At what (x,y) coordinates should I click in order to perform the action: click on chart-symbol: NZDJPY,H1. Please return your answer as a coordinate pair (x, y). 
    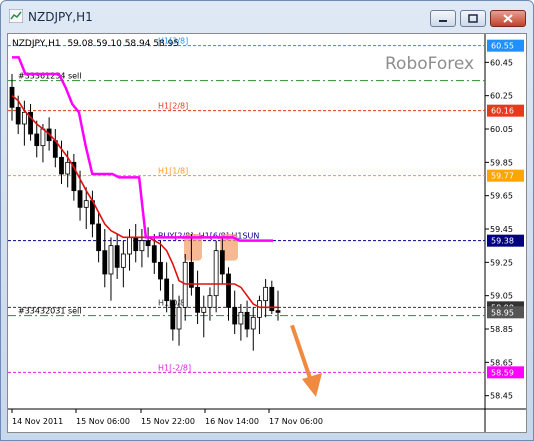
    Looking at the image, I should click on (36, 44).